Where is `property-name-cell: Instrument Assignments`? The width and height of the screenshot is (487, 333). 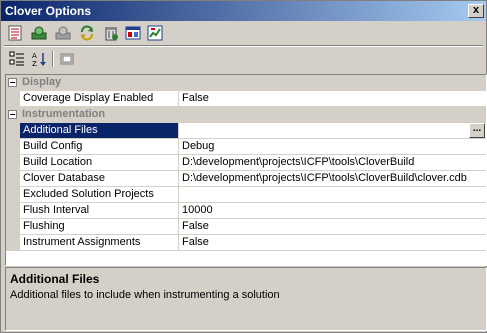 property-name-cell: Instrument Assignments is located at coordinates (99, 243).